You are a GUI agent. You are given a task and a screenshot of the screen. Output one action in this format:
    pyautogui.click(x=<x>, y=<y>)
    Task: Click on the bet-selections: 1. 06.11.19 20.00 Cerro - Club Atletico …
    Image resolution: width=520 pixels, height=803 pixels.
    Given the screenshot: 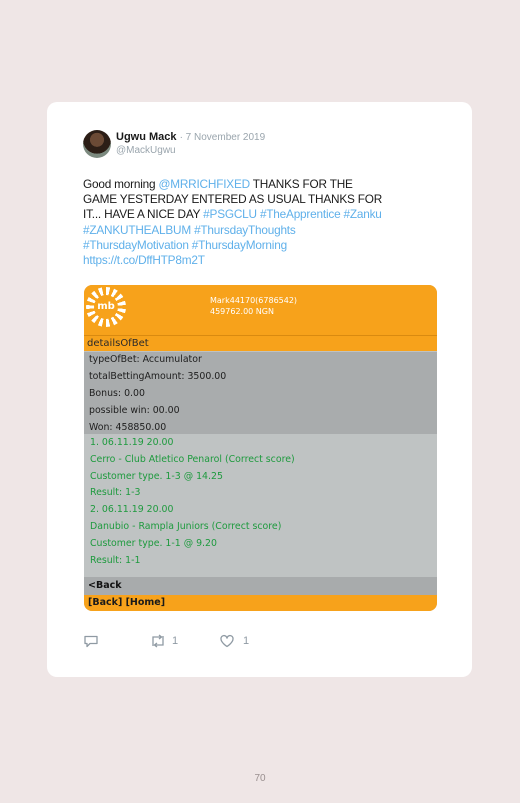 What is the action you would take?
    pyautogui.click(x=260, y=505)
    